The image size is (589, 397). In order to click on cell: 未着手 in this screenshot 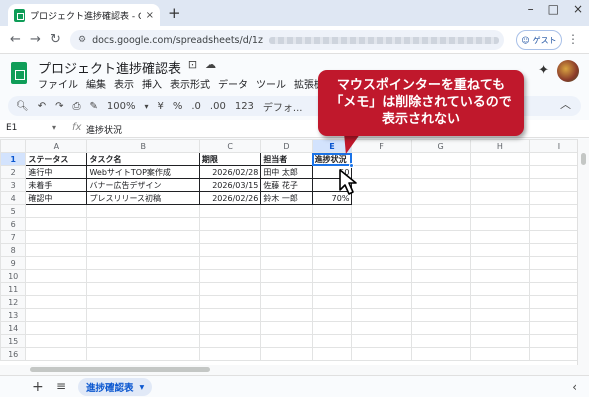, I will do `click(56, 185)`.